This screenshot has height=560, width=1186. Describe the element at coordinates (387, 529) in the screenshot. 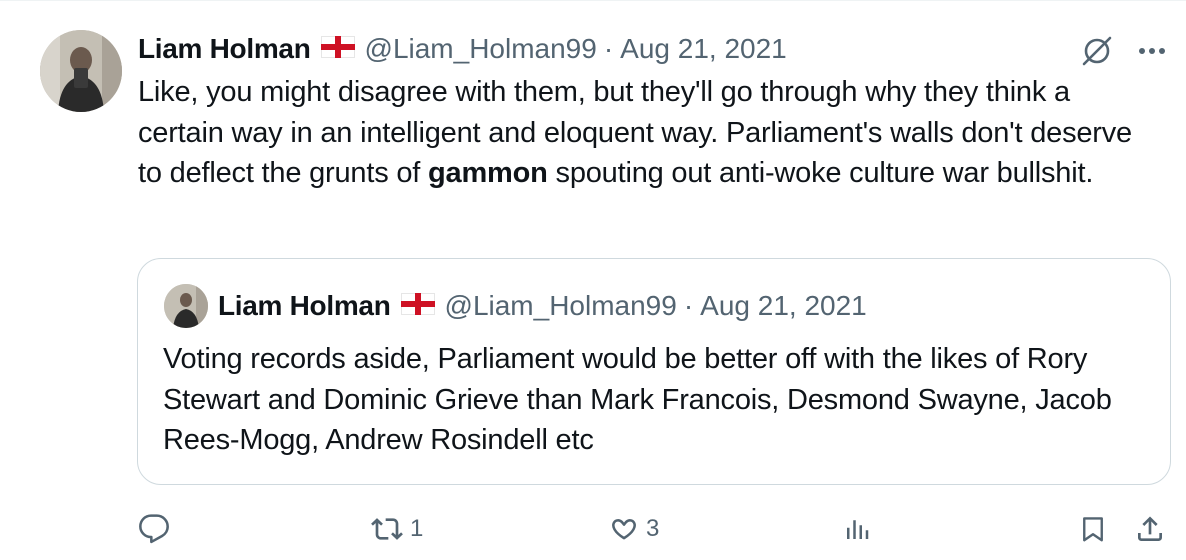

I see `retweet-icon` at that location.